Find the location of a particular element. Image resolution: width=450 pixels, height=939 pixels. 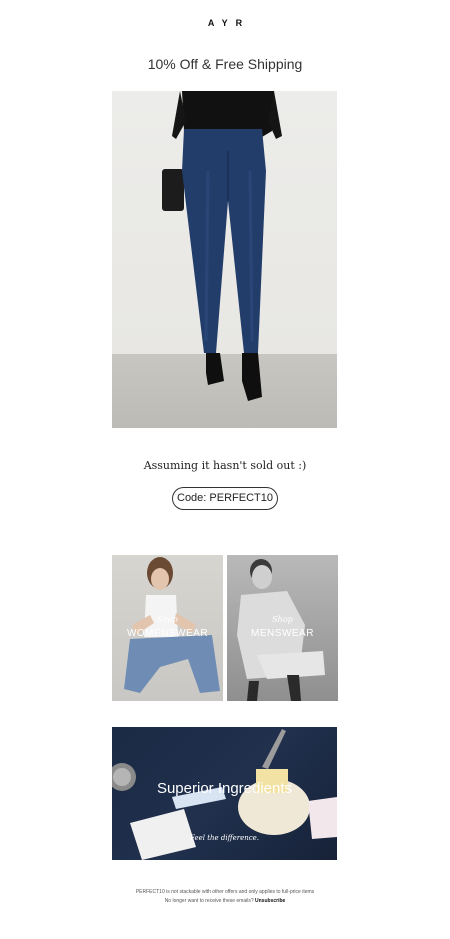

tagline-text: Assuming it hasn't sold out :) is located at coordinates (225, 465).